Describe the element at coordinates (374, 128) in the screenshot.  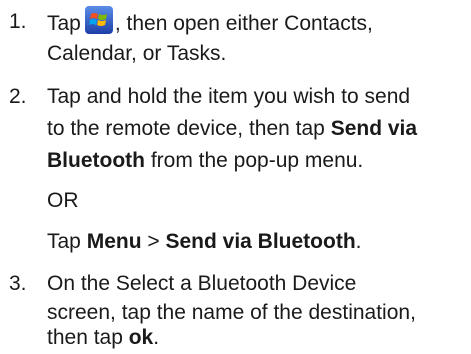
I see `step-2-send-via-bold: Send via` at that location.